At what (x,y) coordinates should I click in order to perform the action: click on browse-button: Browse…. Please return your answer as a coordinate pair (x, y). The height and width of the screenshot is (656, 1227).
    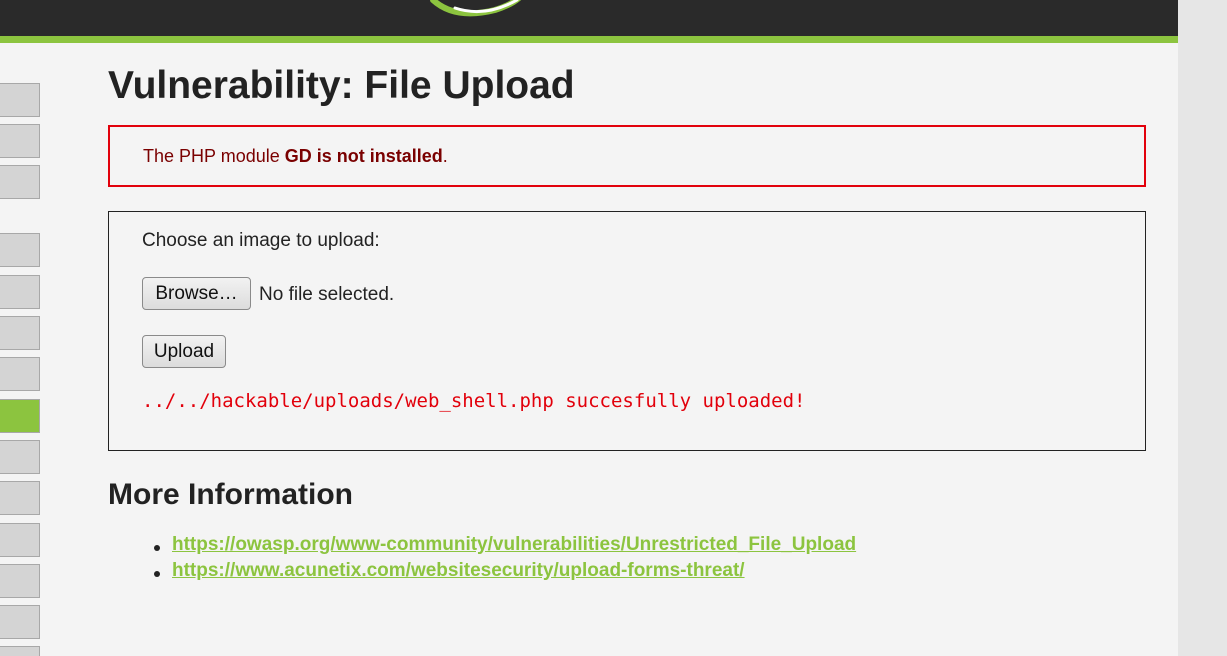
    Looking at the image, I should click on (196, 293).